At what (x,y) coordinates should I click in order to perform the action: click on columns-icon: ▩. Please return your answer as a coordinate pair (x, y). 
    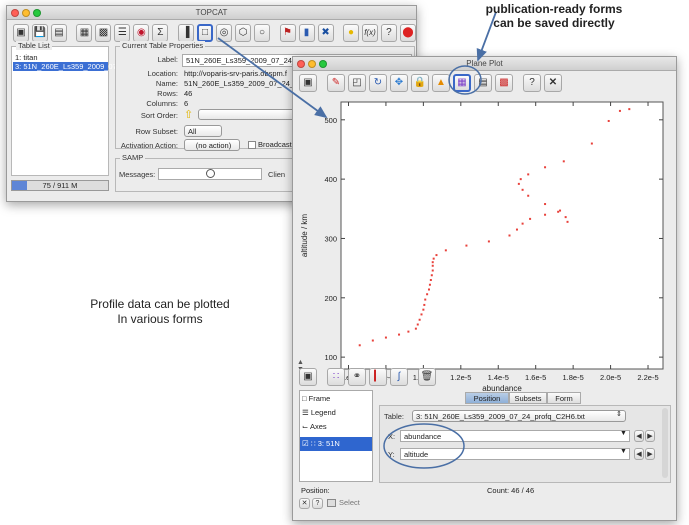
    Looking at the image, I should click on (103, 33).